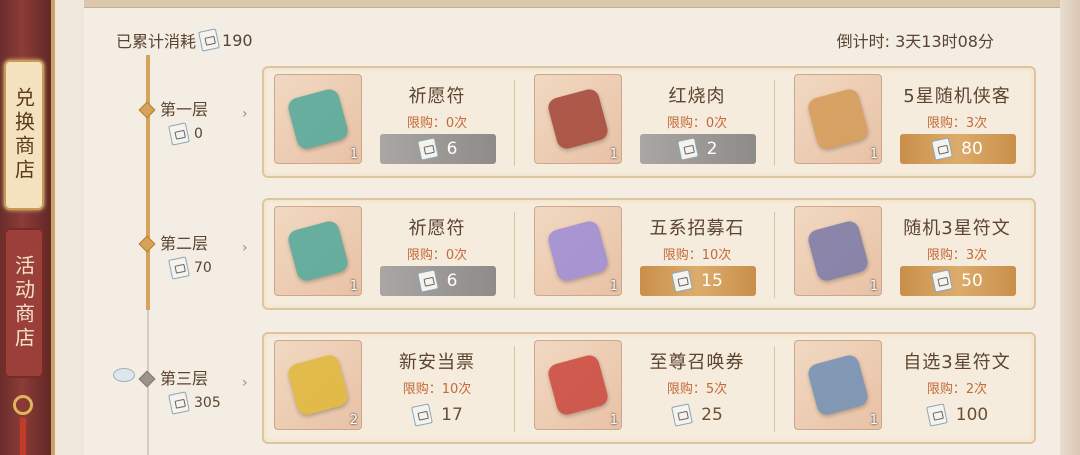 The image size is (1080, 455). Describe the element at coordinates (389, 388) in the screenshot. I see `shop-item: 2 新安当票 限购：10次 17` at that location.